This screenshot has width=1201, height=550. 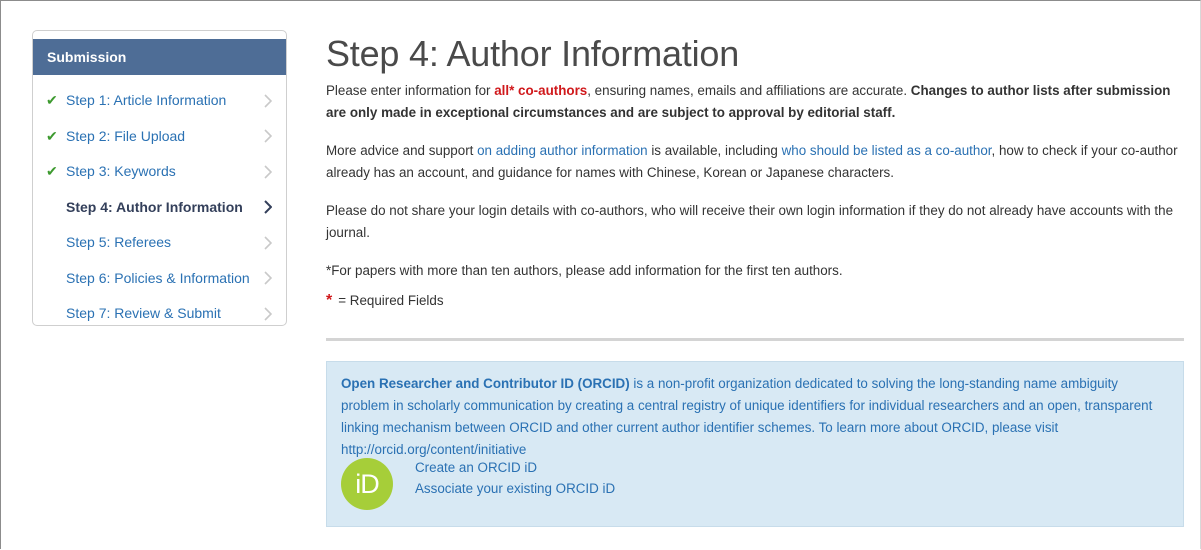 I want to click on sidebar-item-label: Step 4: Author Information, so click(x=154, y=206).